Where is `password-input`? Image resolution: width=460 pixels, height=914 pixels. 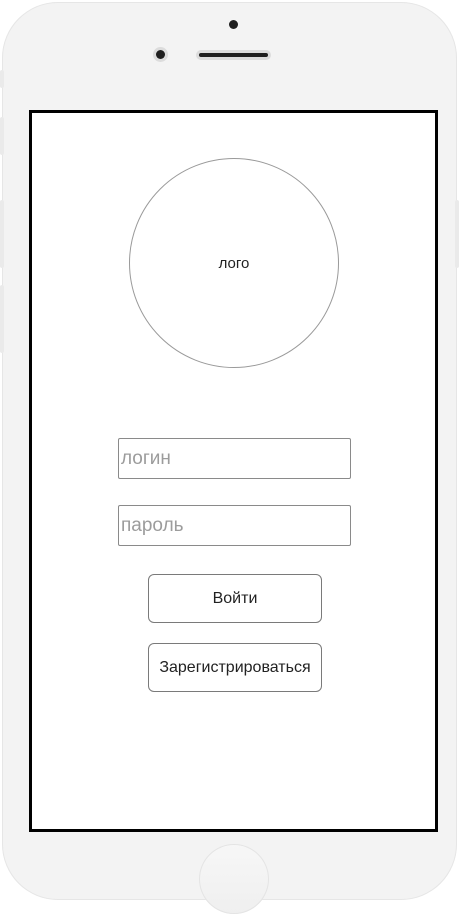
password-input is located at coordinates (234, 525).